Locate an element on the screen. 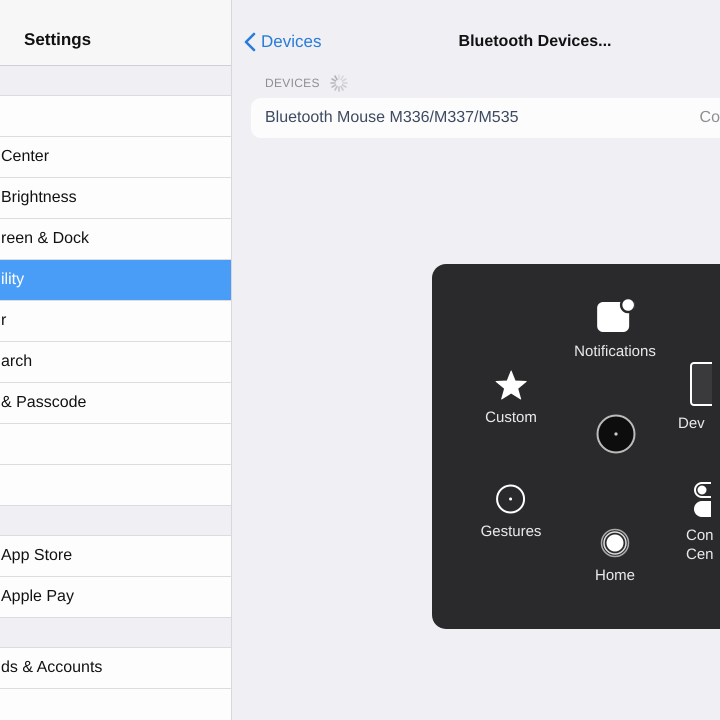 This screenshot has height=720, width=720. toggle-switches-icon is located at coordinates (702, 500).